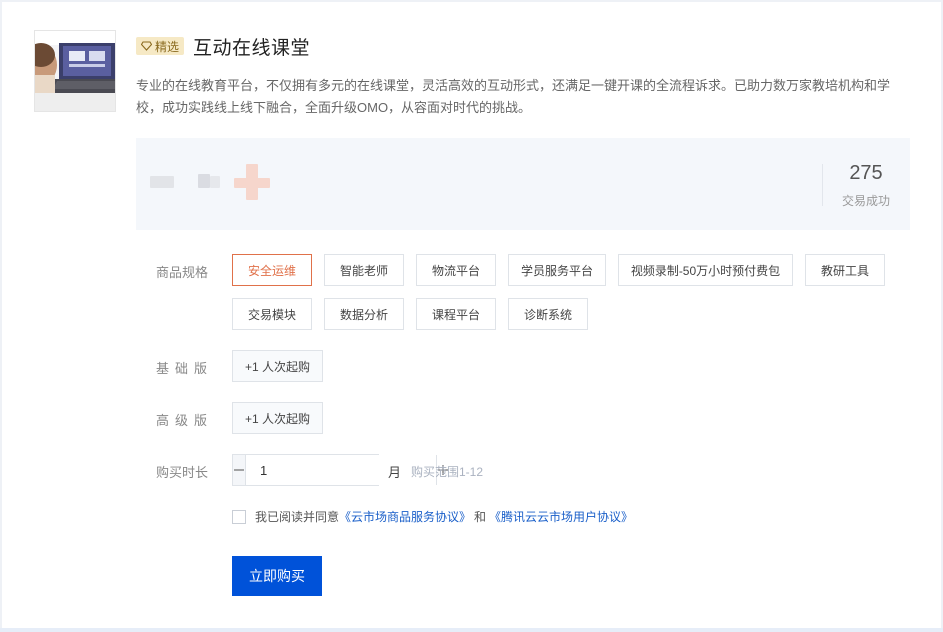  I want to click on title-row: 精选 互动在线课堂, so click(223, 46).